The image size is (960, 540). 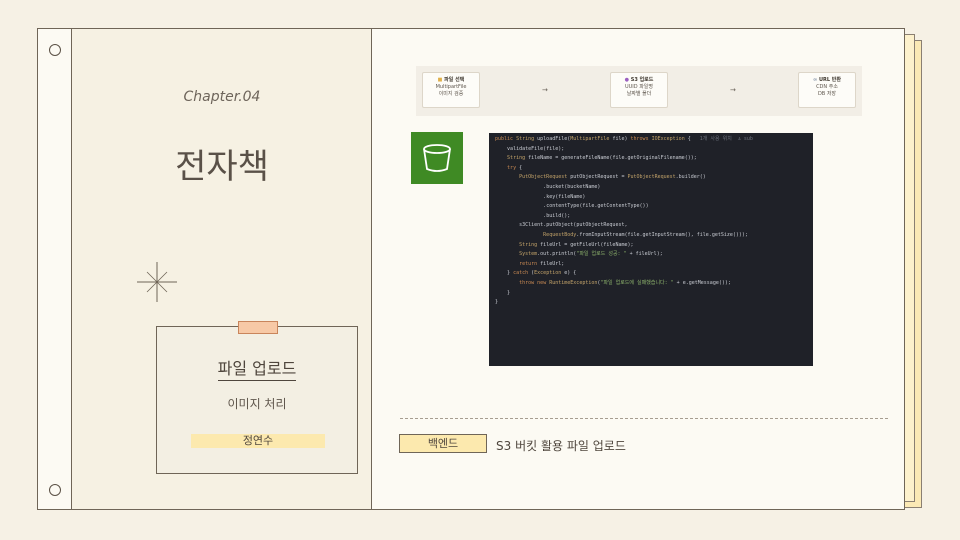 I want to click on folder-icon: ■, so click(x=440, y=80).